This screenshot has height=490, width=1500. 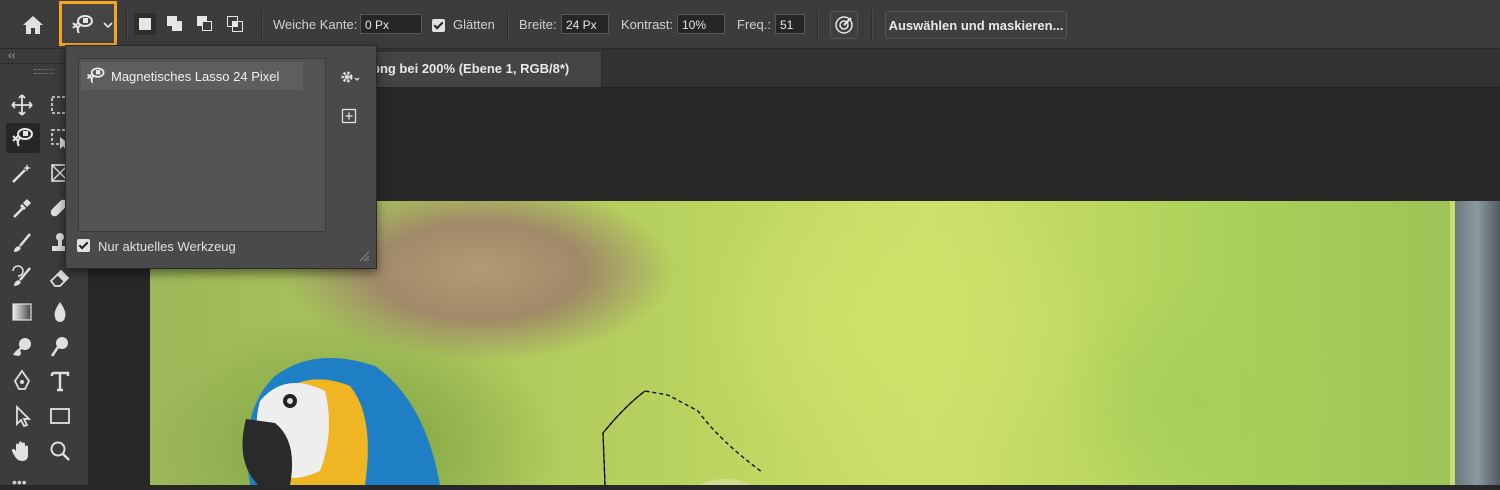 I want to click on collapse-toggle: ‹‹, so click(x=11, y=56).